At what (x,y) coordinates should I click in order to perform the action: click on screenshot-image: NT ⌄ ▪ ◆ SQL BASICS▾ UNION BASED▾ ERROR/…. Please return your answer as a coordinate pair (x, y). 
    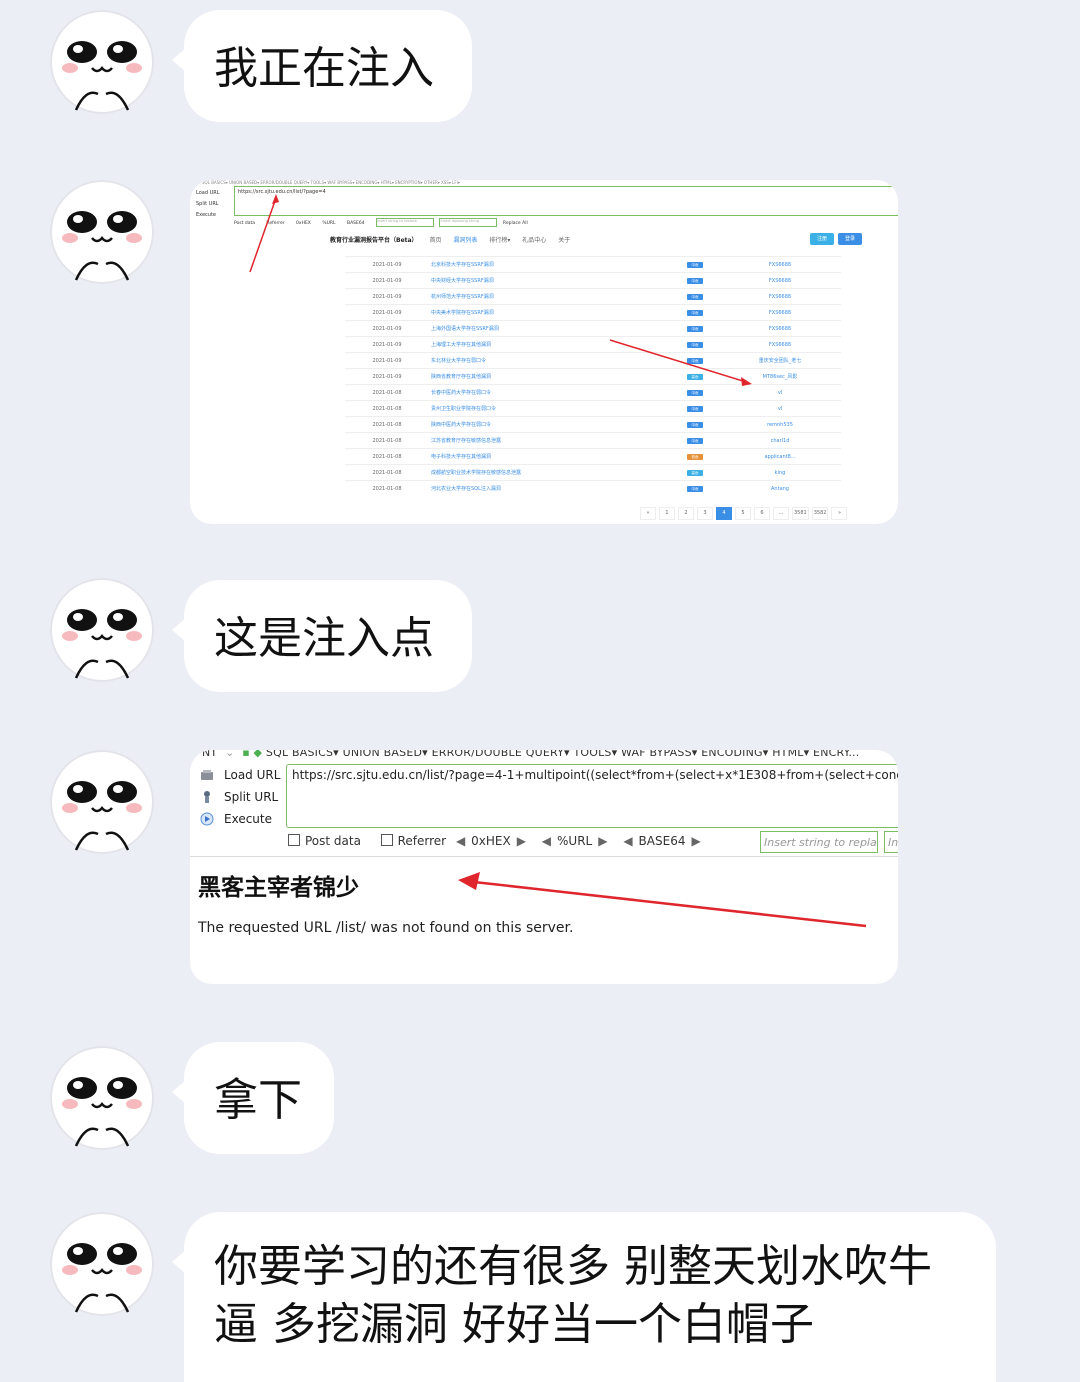
    Looking at the image, I should click on (544, 867).